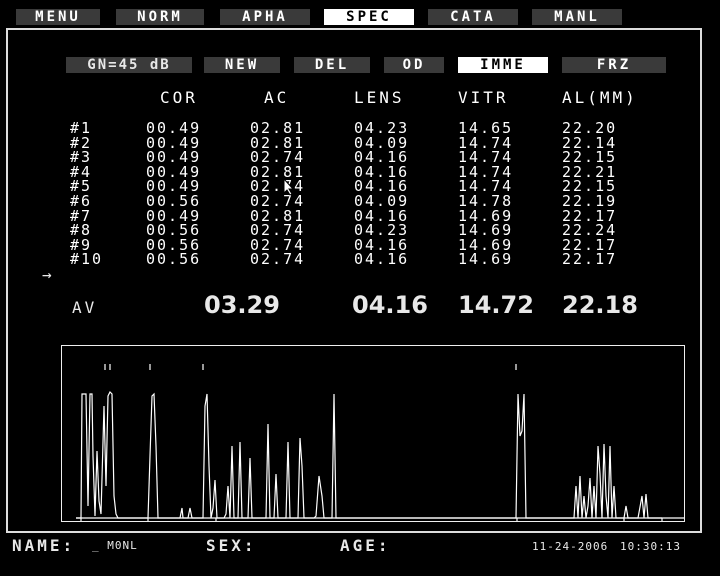  Describe the element at coordinates (81, 186) in the screenshot. I see `cell-id: #5` at that location.